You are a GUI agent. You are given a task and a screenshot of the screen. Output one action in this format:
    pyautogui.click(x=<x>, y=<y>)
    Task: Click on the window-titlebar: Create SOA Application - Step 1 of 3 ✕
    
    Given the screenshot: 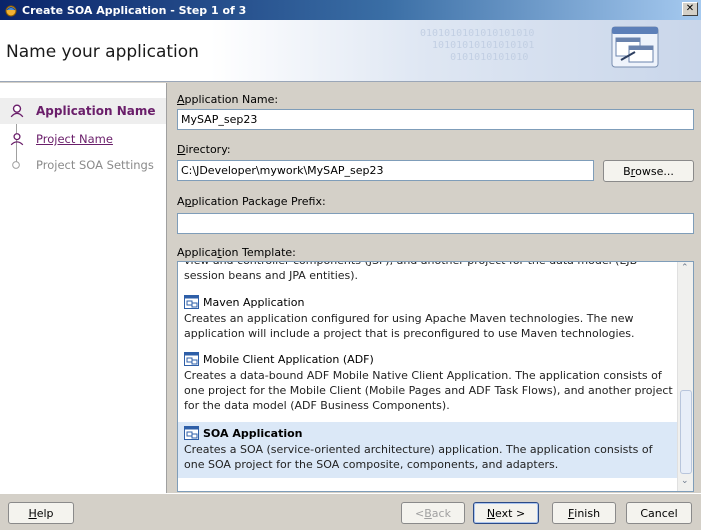 What is the action you would take?
    pyautogui.click(x=350, y=10)
    